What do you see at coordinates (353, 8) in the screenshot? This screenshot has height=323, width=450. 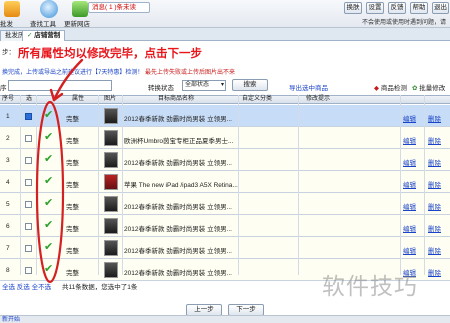 I see `skin-button: 换肤` at bounding box center [353, 8].